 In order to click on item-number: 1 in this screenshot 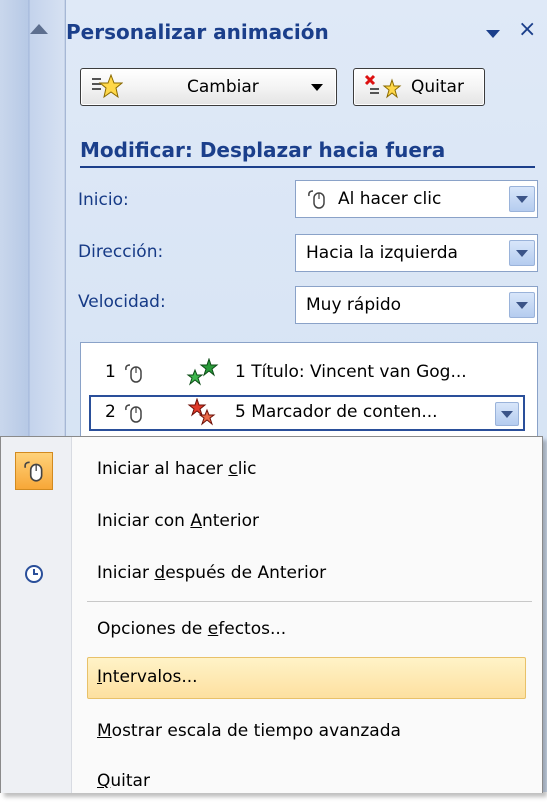, I will do `click(110, 372)`.